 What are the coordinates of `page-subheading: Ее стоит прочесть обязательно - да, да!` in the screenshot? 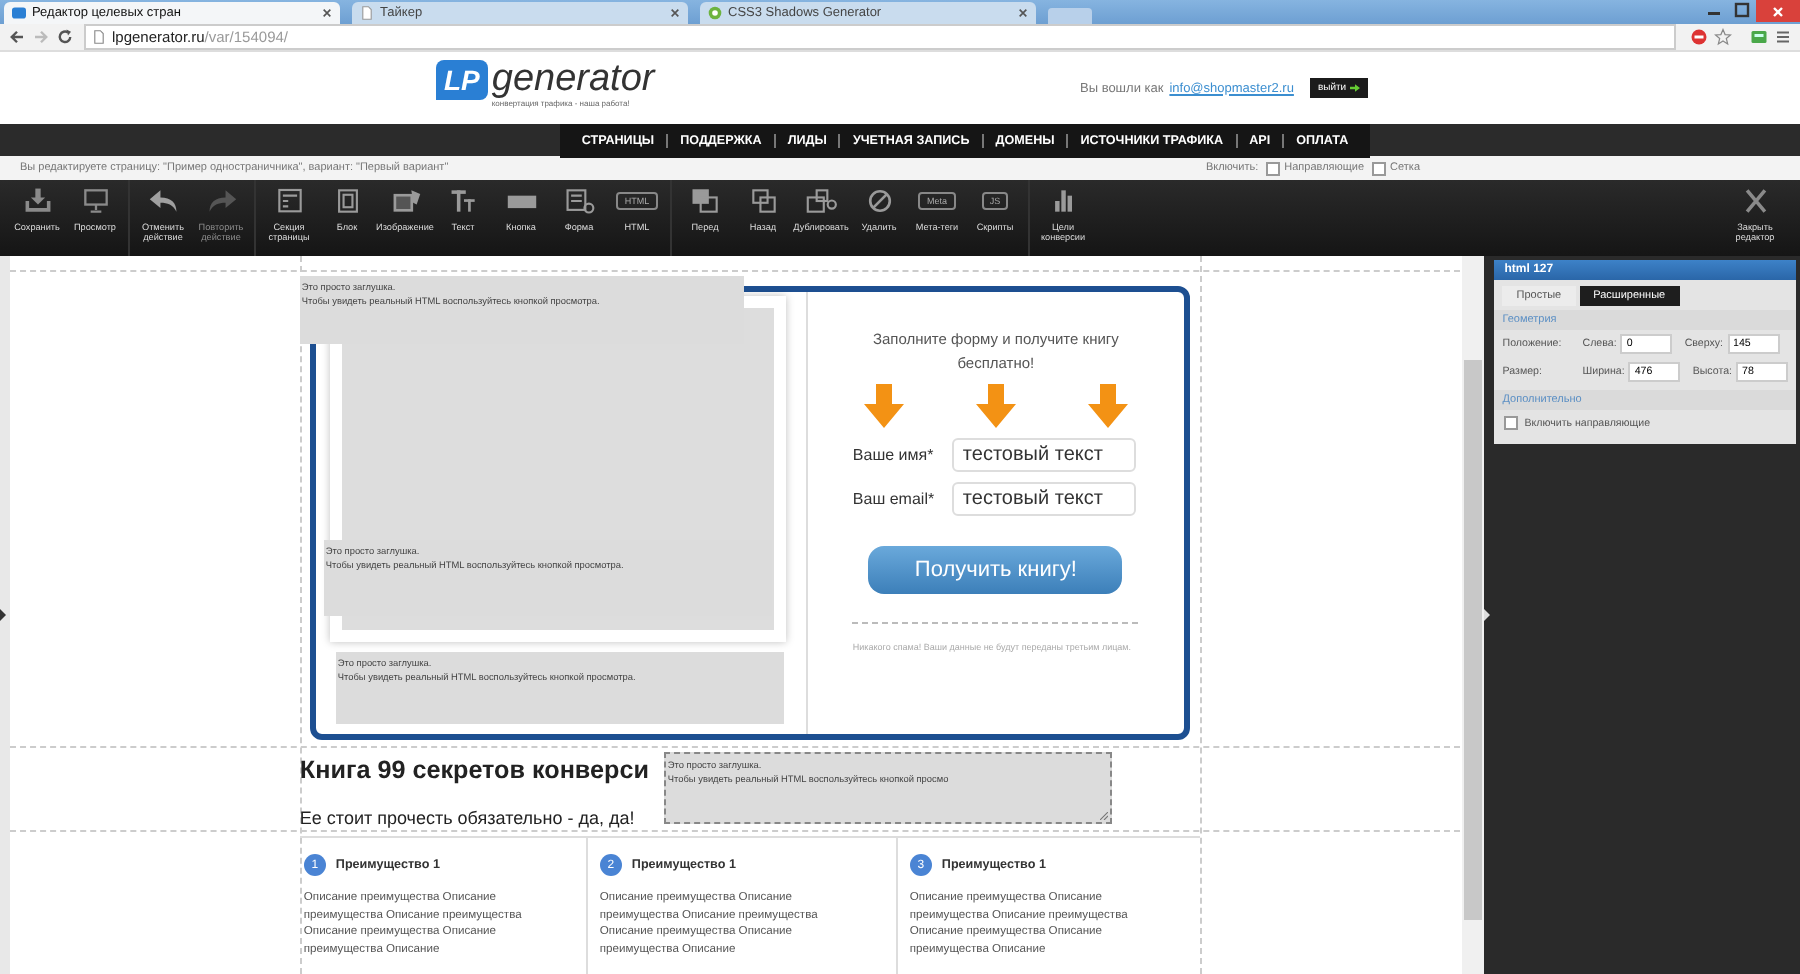 It's located at (467, 818).